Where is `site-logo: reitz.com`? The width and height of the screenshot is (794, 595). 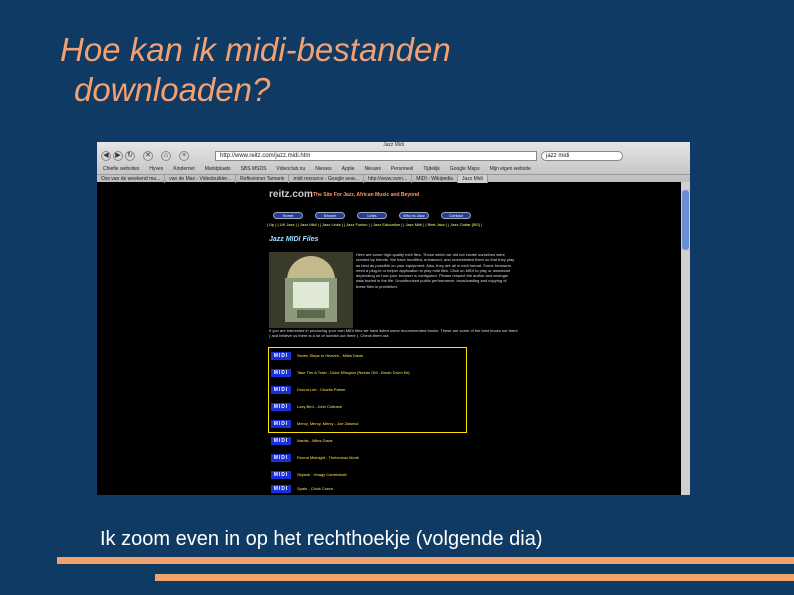
site-logo: reitz.com is located at coordinates (291, 195).